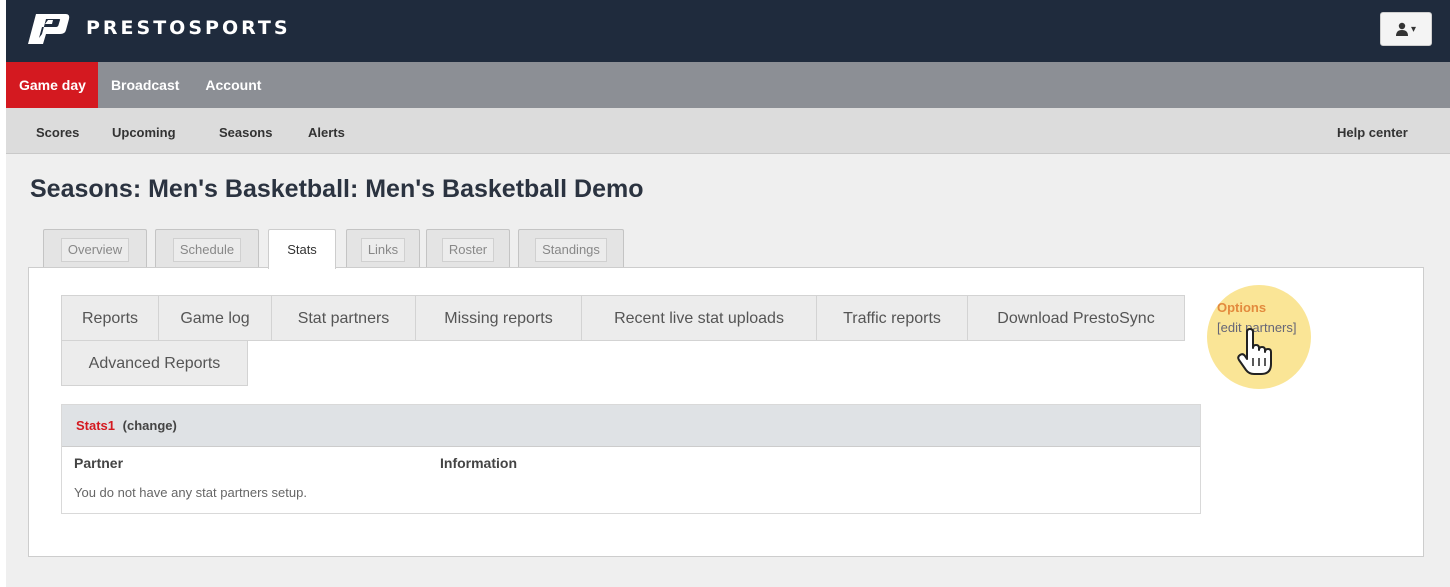  I want to click on stats-table-header: Stats1 (change), so click(631, 426).